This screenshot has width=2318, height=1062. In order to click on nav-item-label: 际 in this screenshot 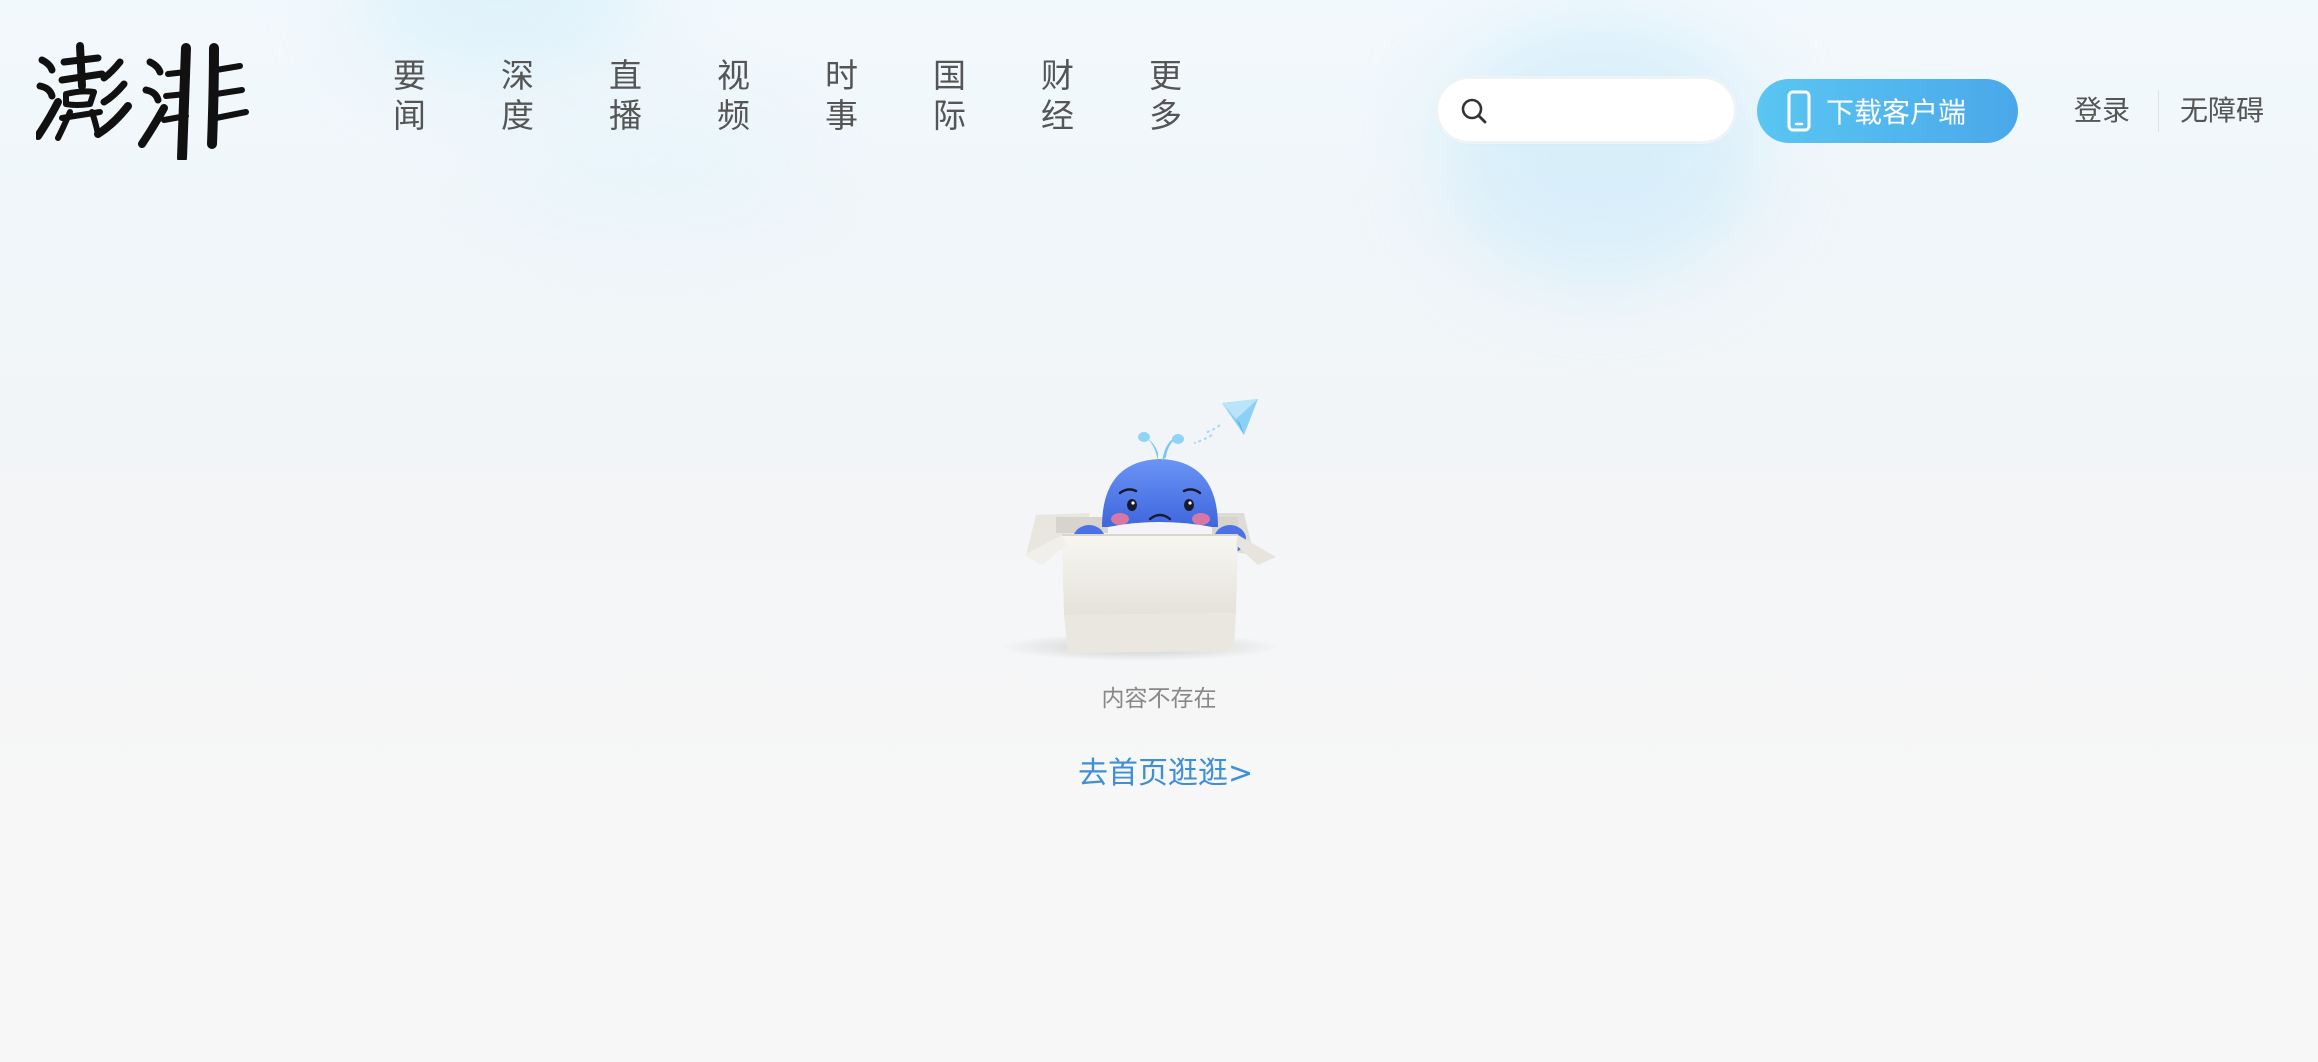, I will do `click(949, 115)`.